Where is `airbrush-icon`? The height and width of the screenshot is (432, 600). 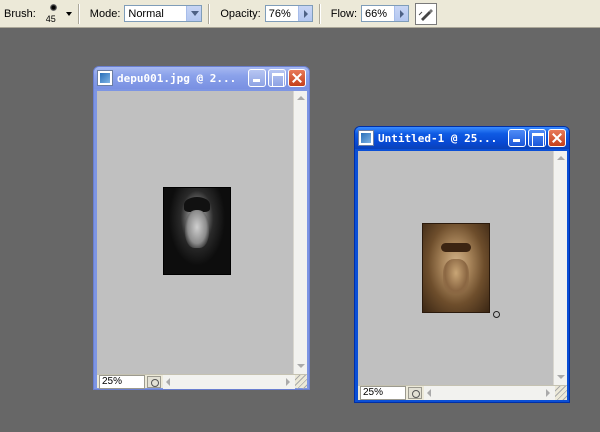 airbrush-icon is located at coordinates (426, 14).